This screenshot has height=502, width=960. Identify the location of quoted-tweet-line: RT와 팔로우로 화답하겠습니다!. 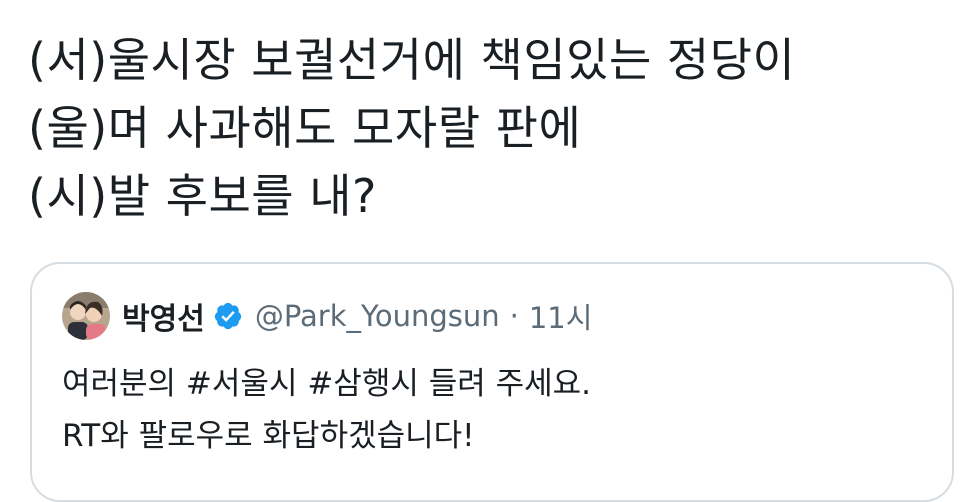
(268, 436).